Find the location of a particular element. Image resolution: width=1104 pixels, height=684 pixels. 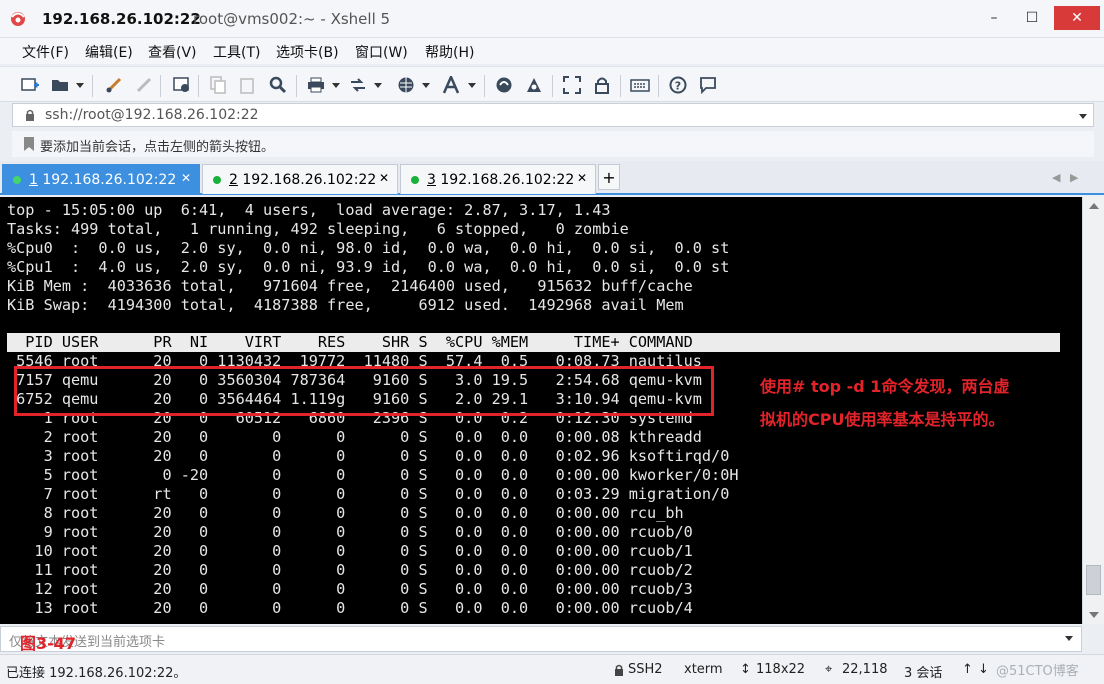

terminal-type-status: xterm is located at coordinates (703, 669).